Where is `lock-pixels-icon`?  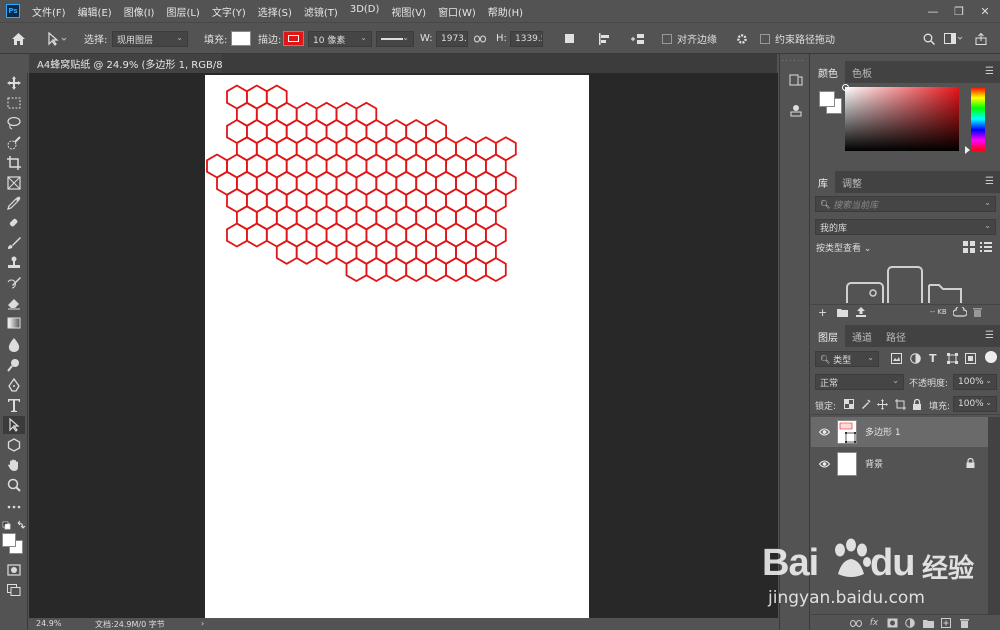 lock-pixels-icon is located at coordinates (866, 404).